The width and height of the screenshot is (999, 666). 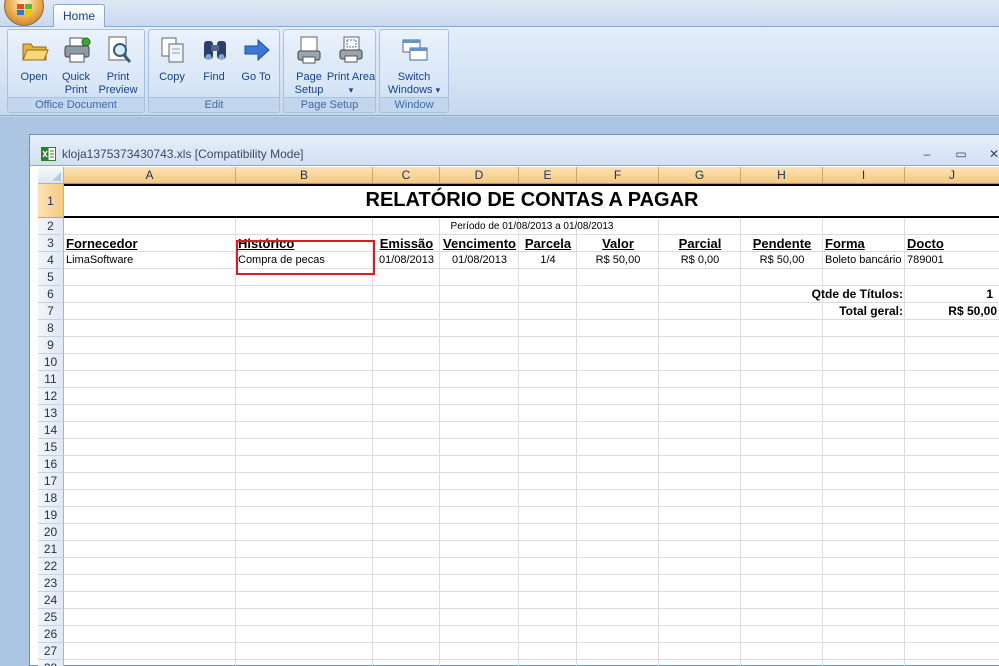 I want to click on group-edit: Copy Find Go To Edit, so click(x=214, y=71).